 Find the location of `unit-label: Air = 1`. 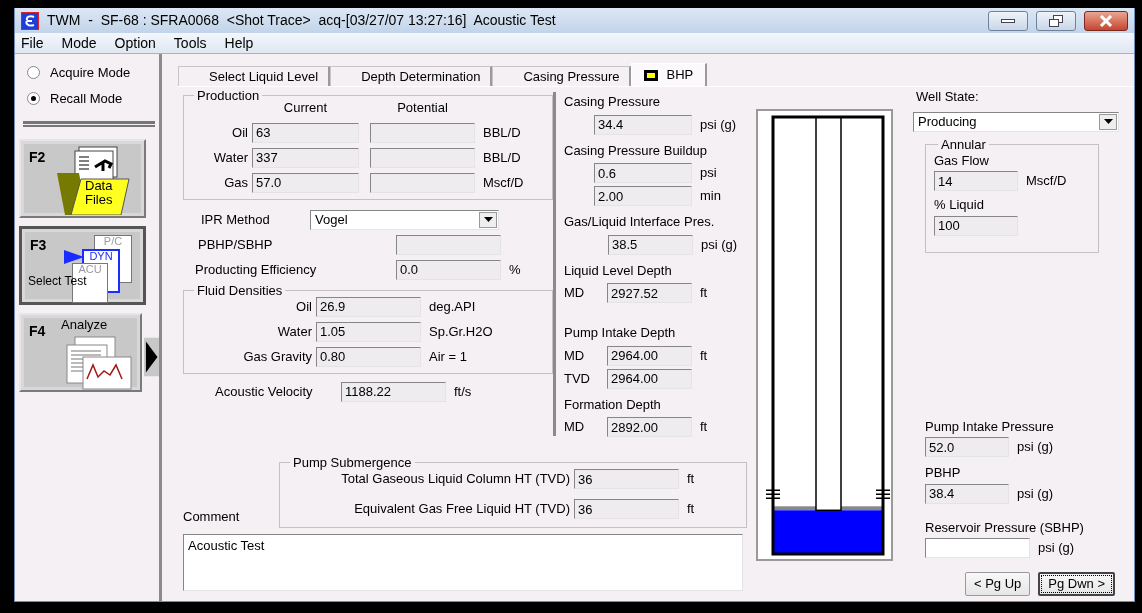

unit-label: Air = 1 is located at coordinates (448, 356).